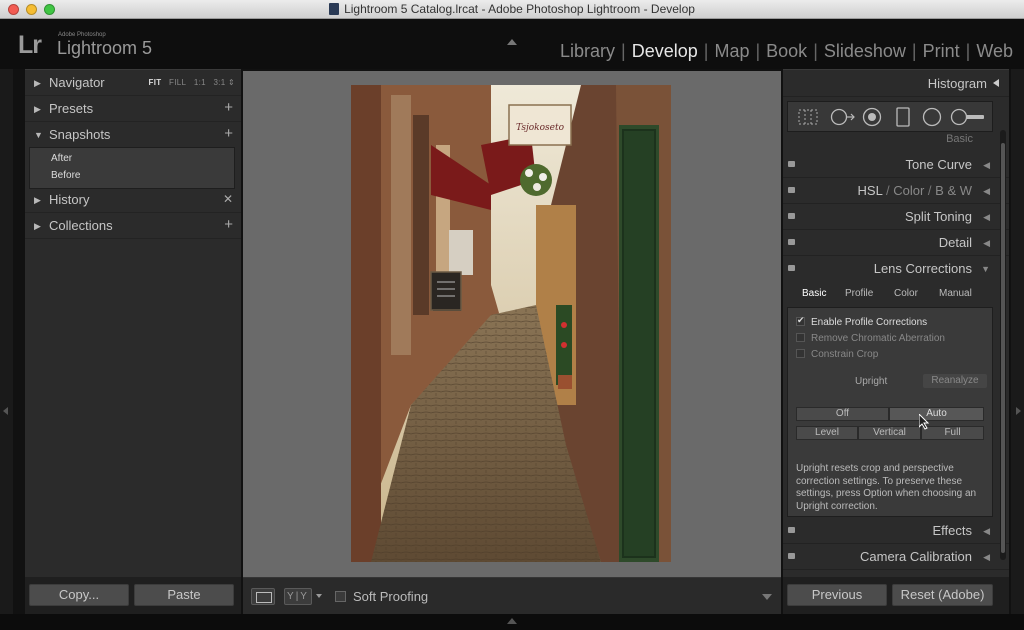 The image size is (1024, 630). Describe the element at coordinates (865, 51) in the screenshot. I see `module-slideshow: Slideshow` at that location.